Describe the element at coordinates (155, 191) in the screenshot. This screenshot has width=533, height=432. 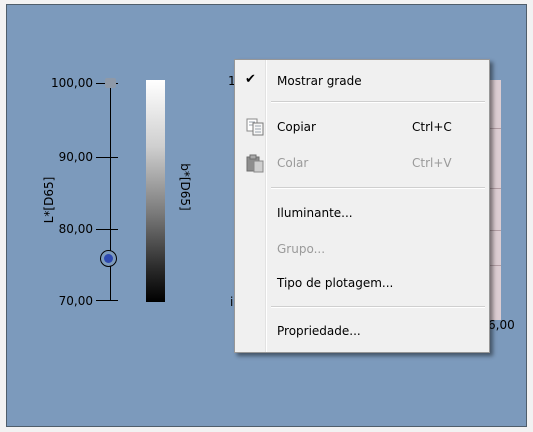
I see `lightness-gradient-bar` at that location.